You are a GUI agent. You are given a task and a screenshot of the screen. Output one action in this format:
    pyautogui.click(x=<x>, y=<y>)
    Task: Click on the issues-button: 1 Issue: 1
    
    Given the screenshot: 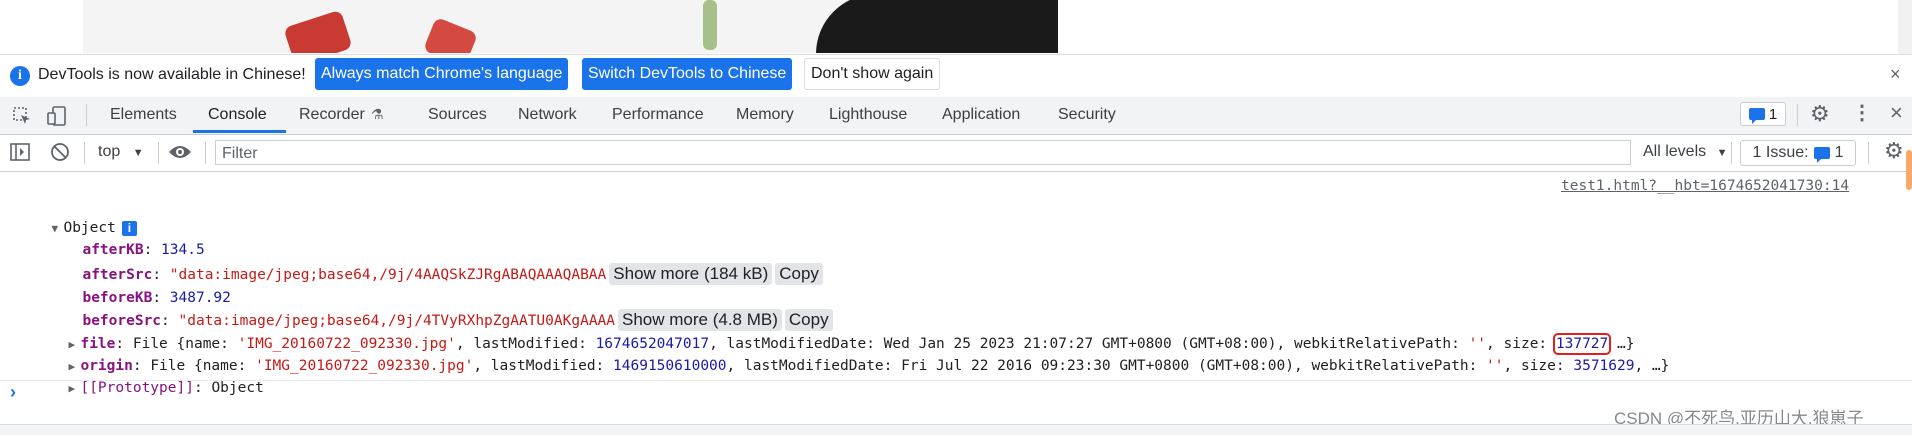 What is the action you would take?
    pyautogui.click(x=1798, y=153)
    